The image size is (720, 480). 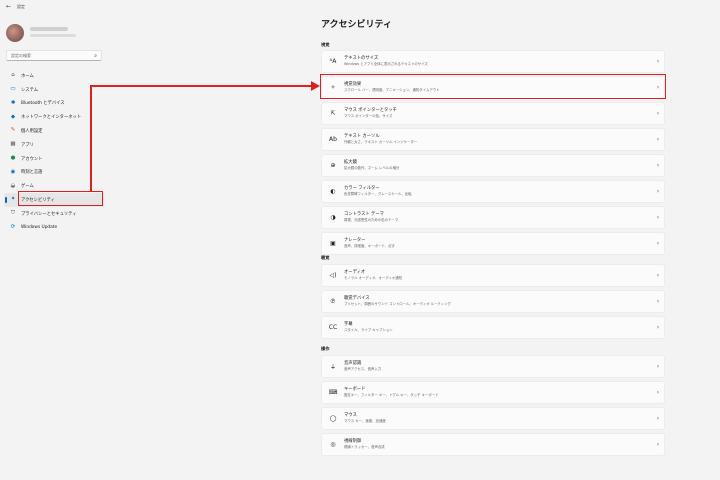 What do you see at coordinates (333, 61) in the screenshot?
I see `text-size-icon: ᴬA` at bounding box center [333, 61].